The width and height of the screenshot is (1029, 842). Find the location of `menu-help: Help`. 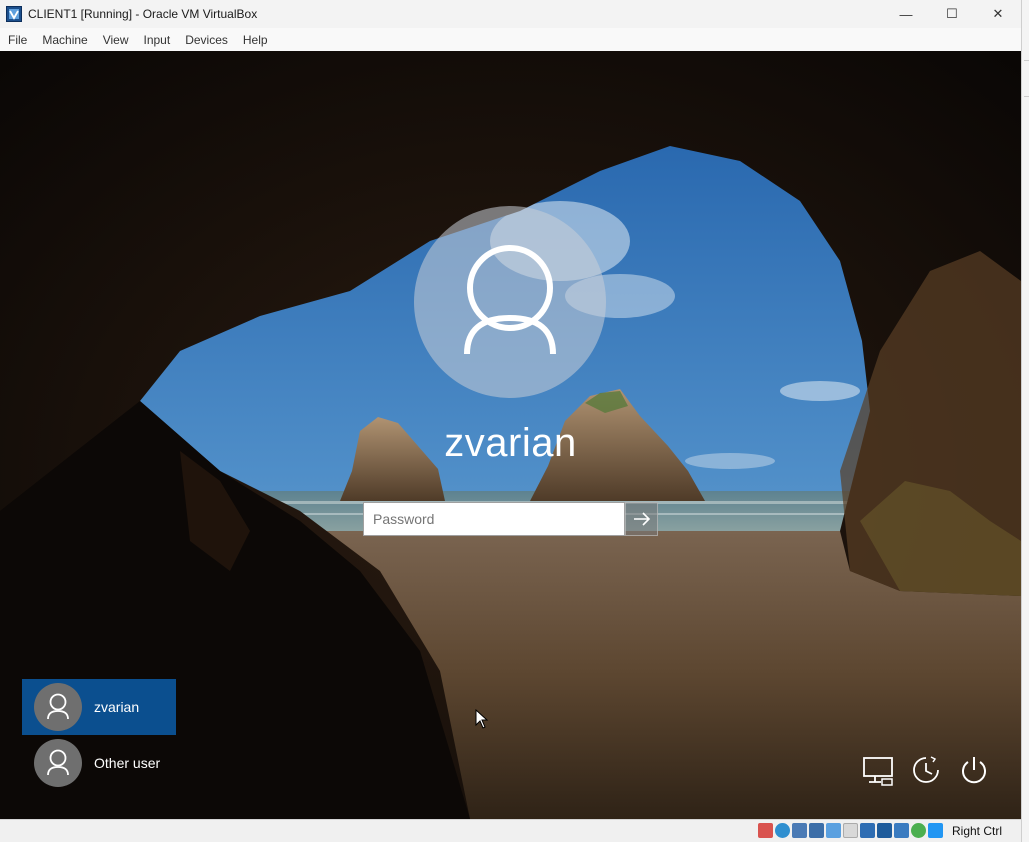

menu-help: Help is located at coordinates (255, 40).